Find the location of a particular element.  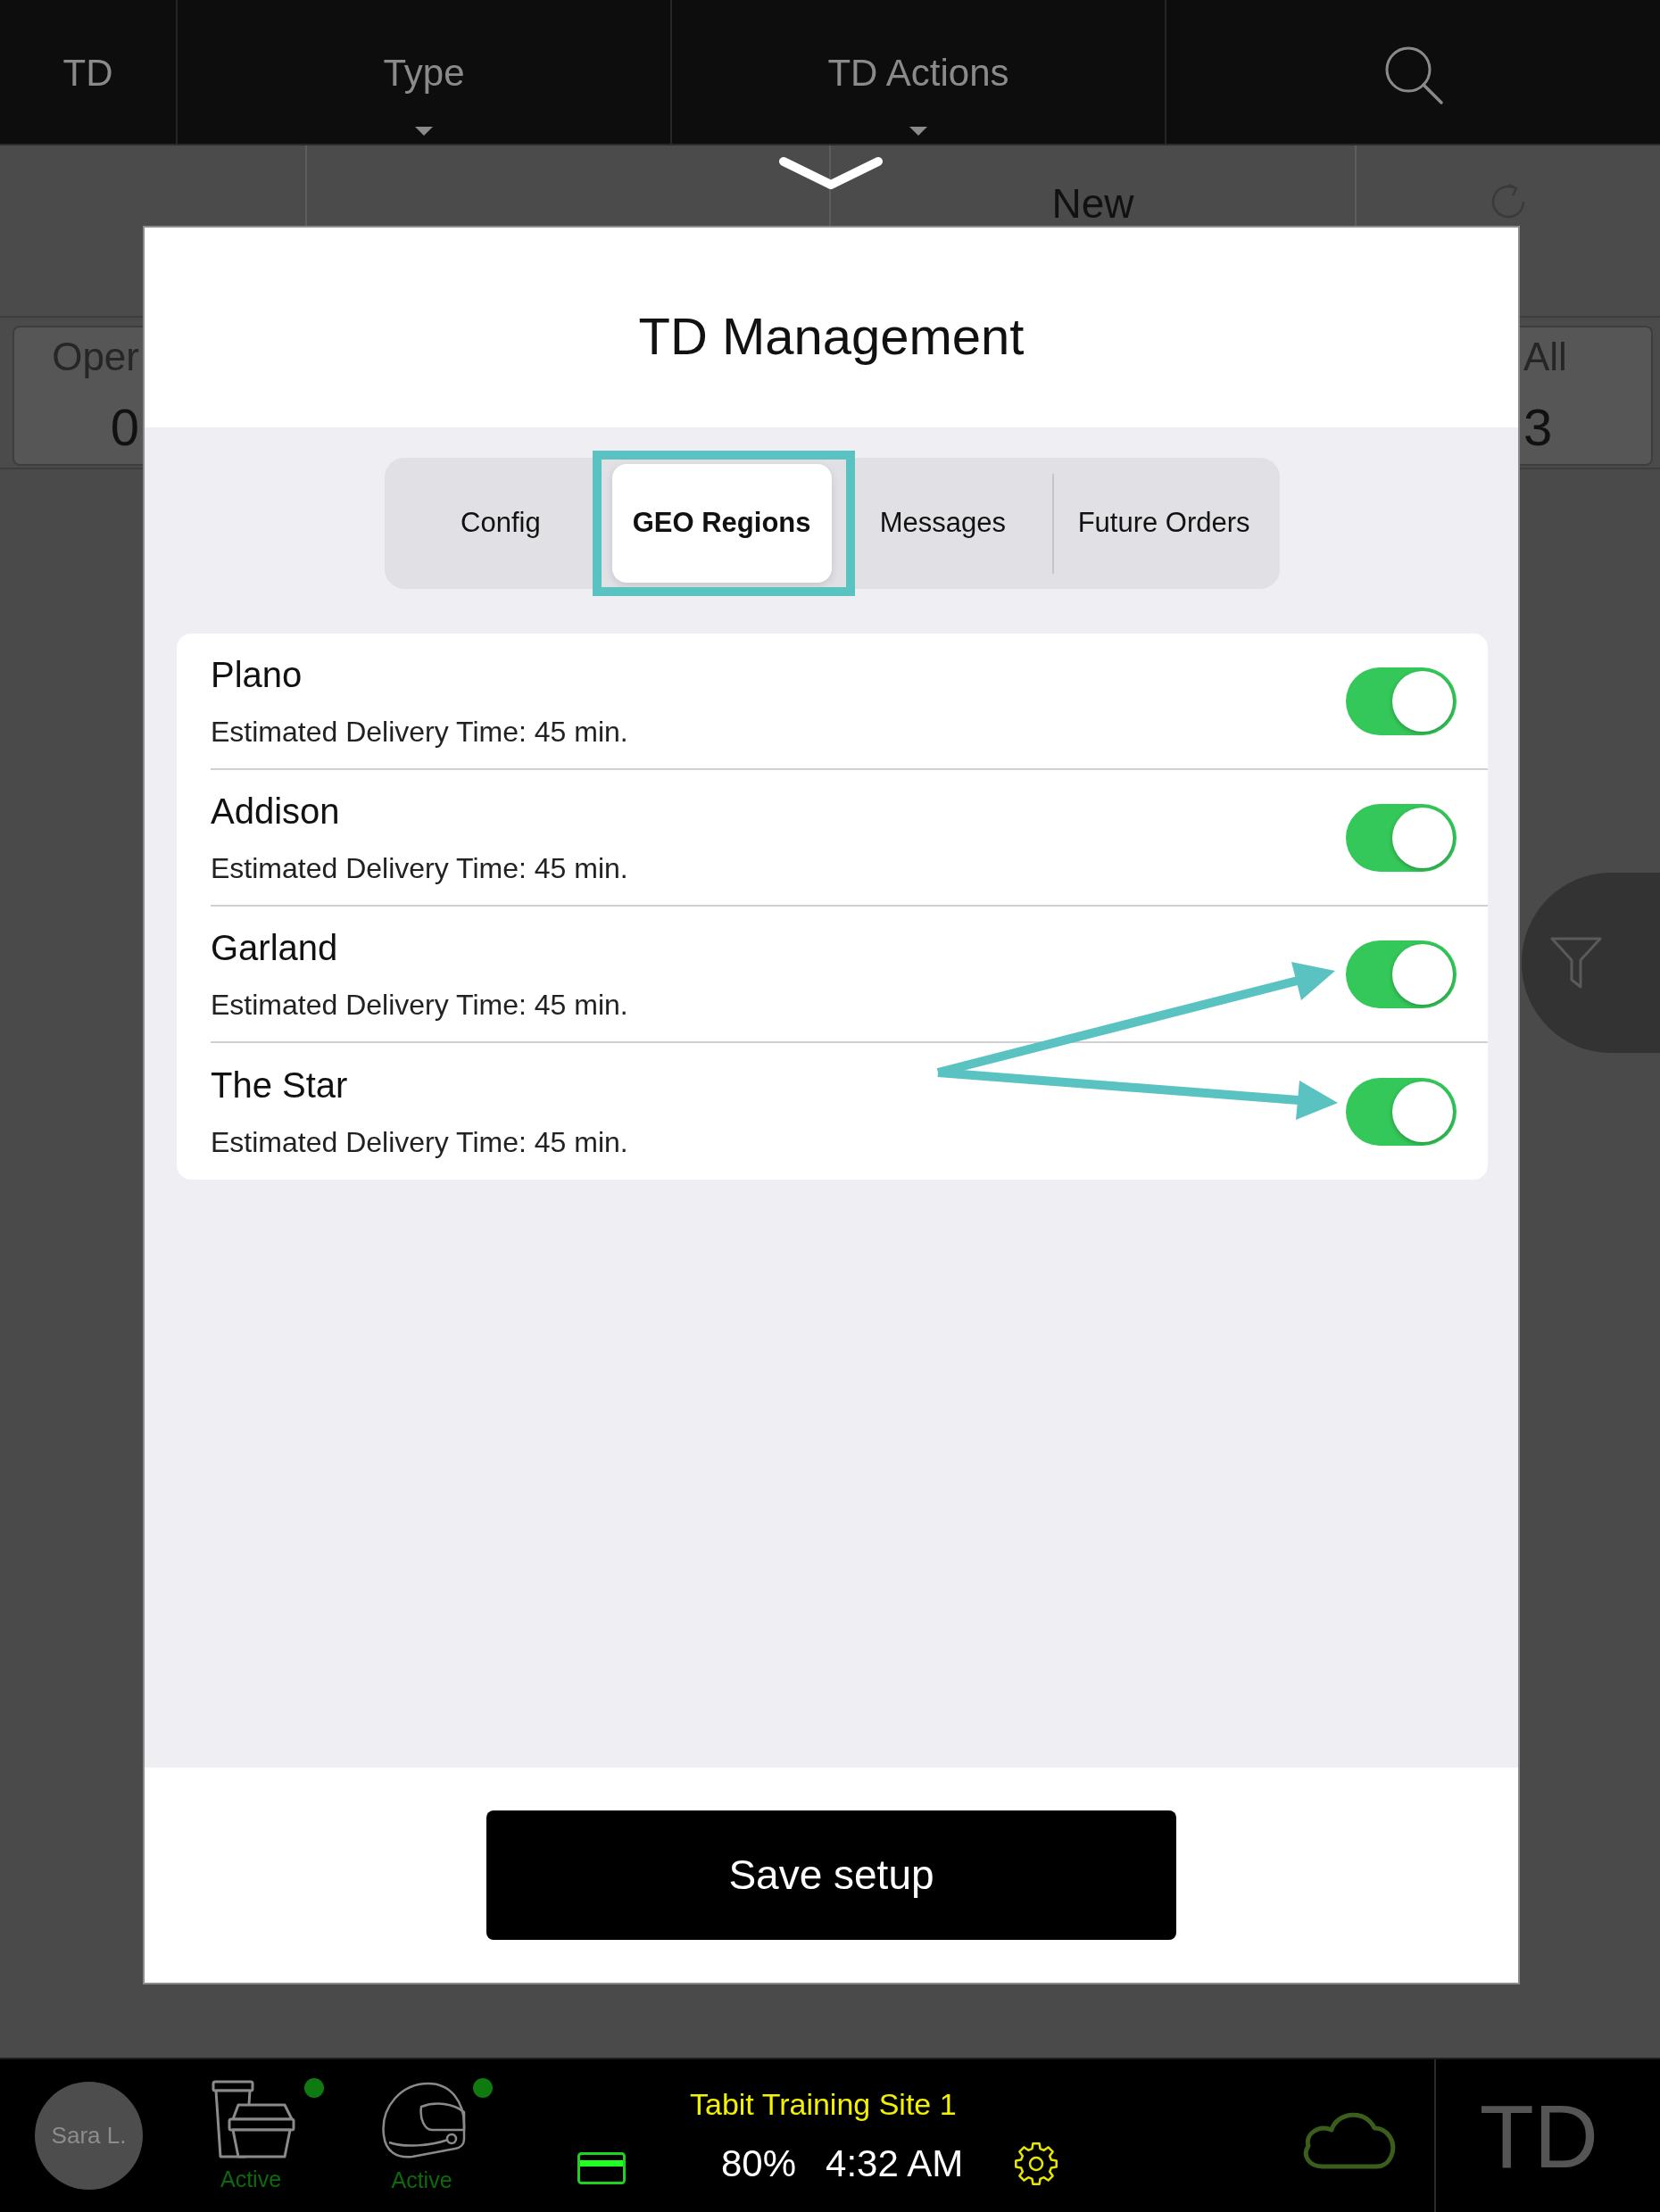

dialog-title: TD Management is located at coordinates (831, 336).